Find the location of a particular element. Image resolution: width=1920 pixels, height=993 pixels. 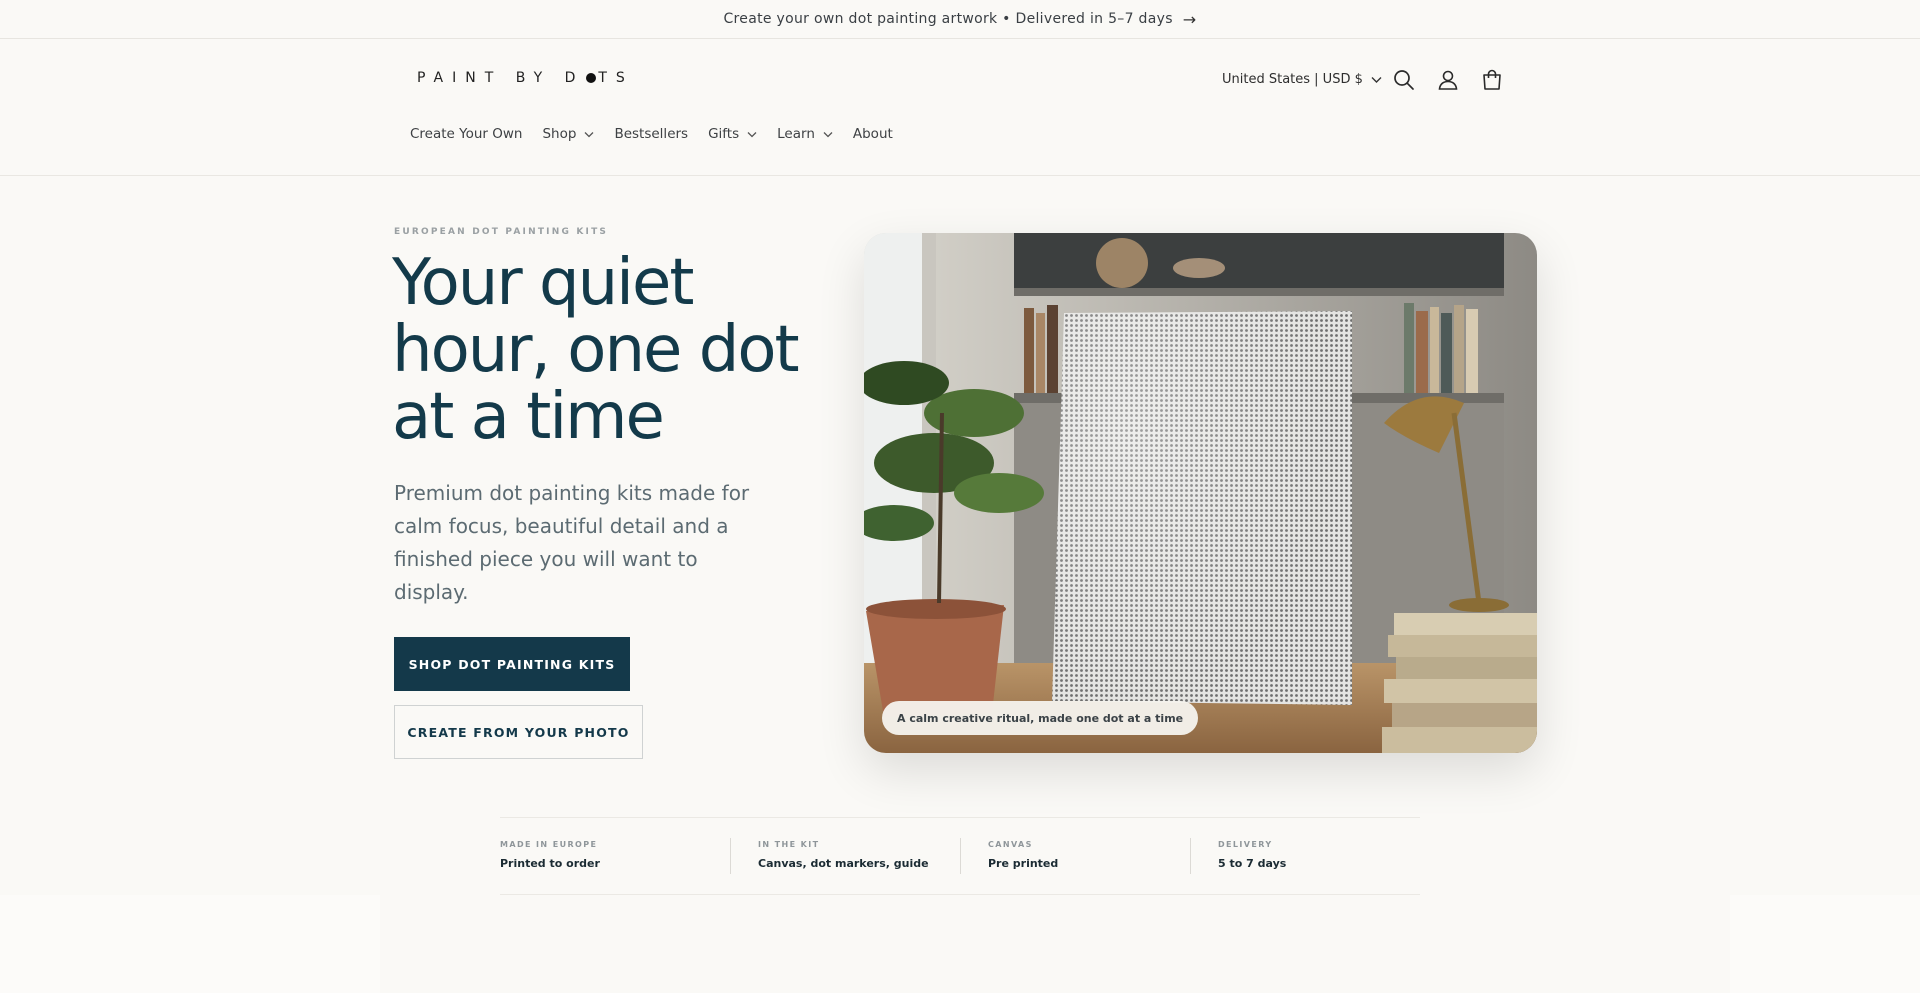

locale-selector: United States | USD $ is located at coordinates (1302, 79).